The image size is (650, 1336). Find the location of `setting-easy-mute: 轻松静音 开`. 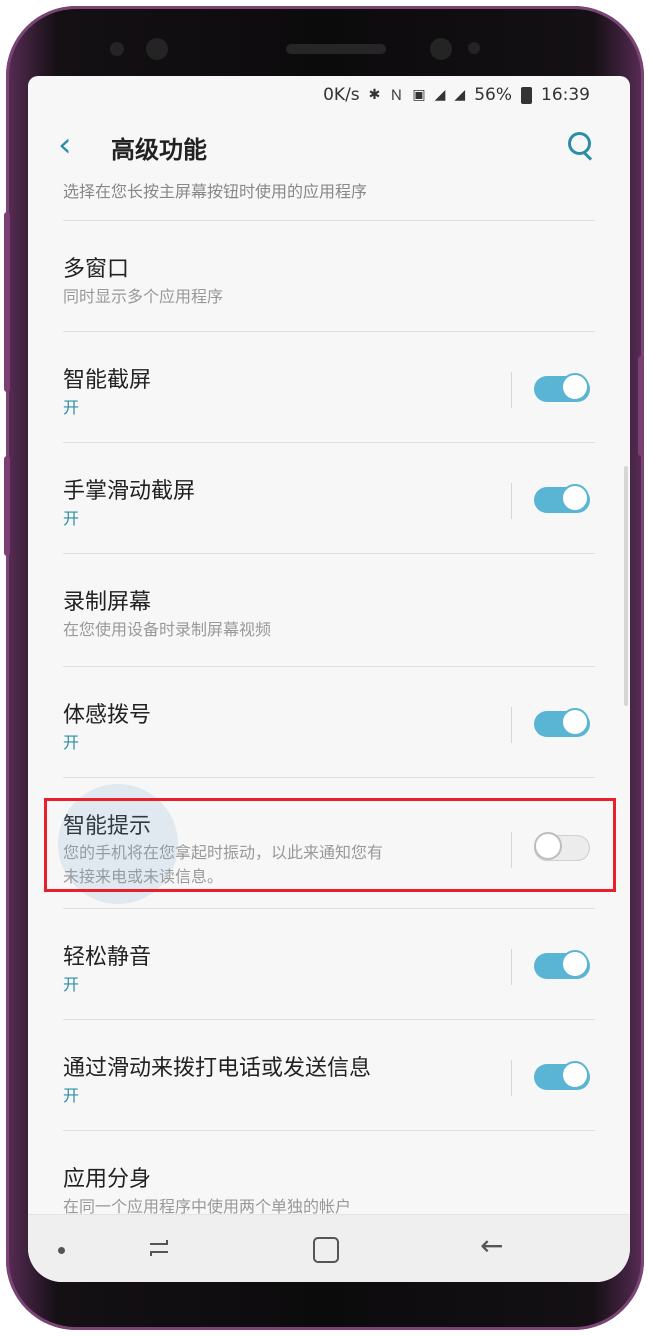

setting-easy-mute: 轻松静音 开 is located at coordinates (329, 964).